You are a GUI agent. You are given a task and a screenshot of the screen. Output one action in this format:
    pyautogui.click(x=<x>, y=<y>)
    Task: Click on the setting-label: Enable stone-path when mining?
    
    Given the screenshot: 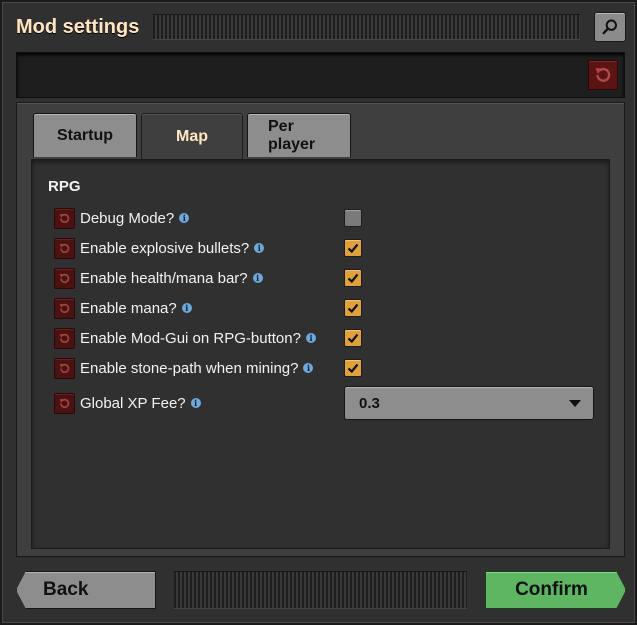 What is the action you would take?
    pyautogui.click(x=189, y=368)
    